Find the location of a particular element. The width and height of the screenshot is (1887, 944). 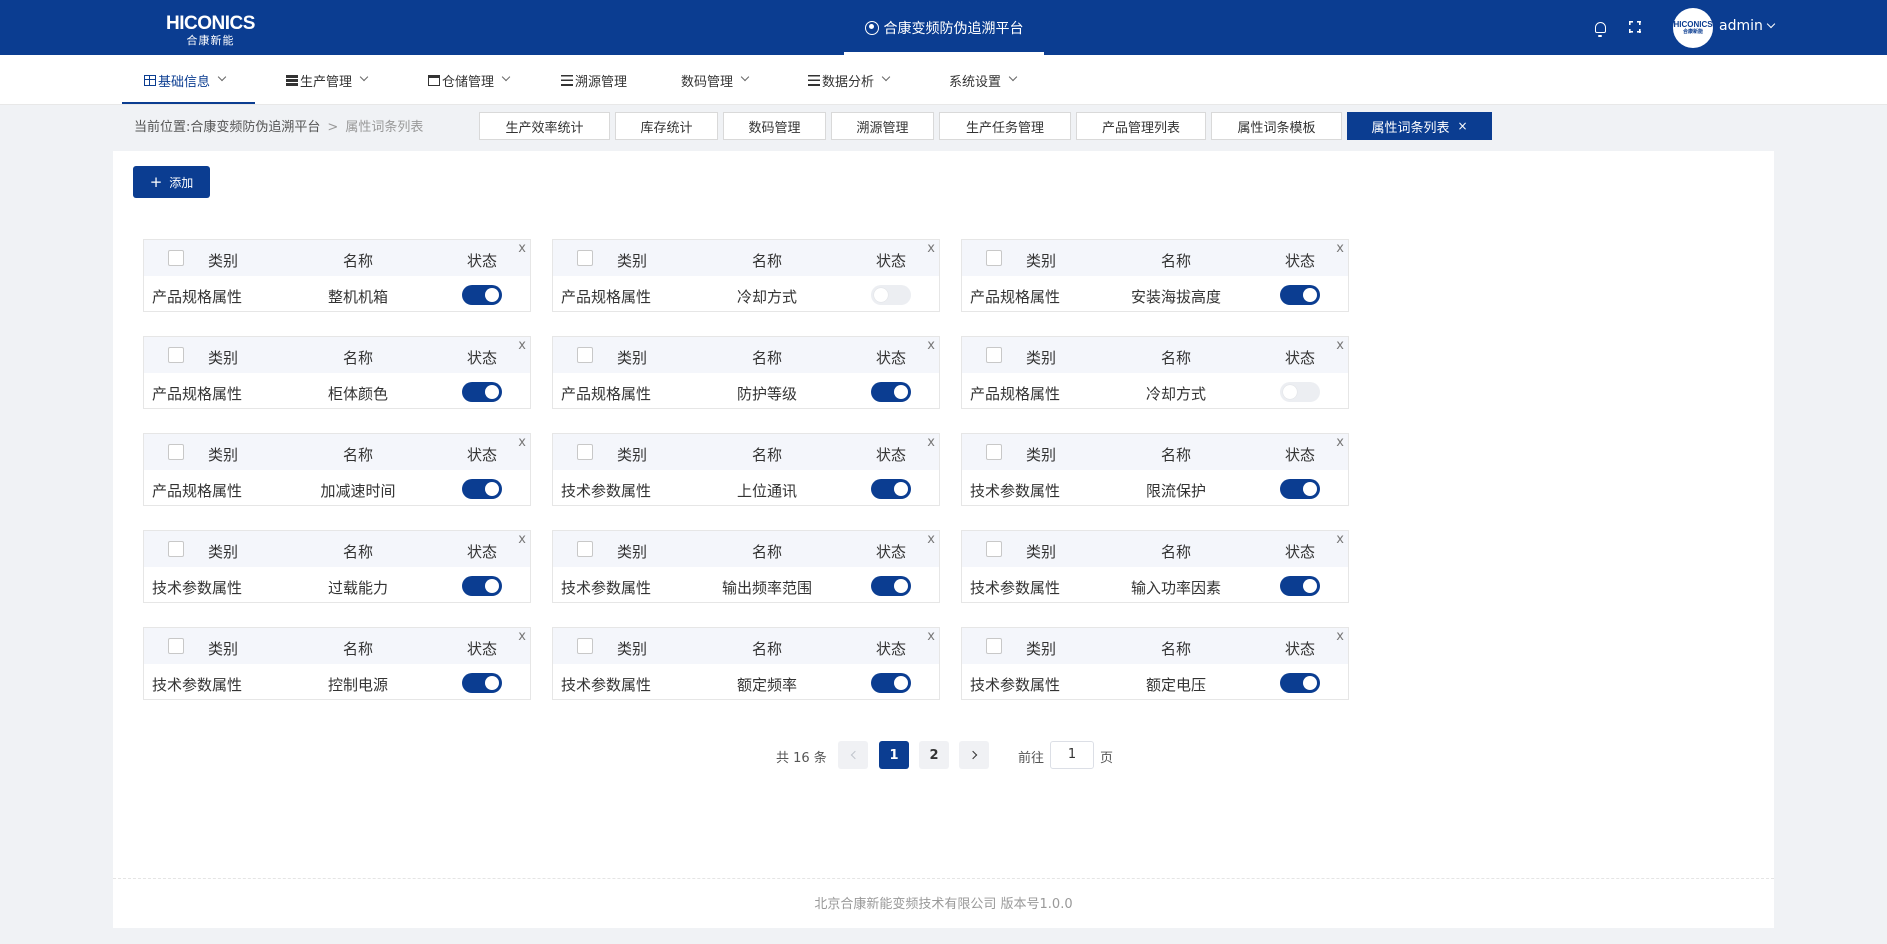

add-button: + 添加 is located at coordinates (171, 182).